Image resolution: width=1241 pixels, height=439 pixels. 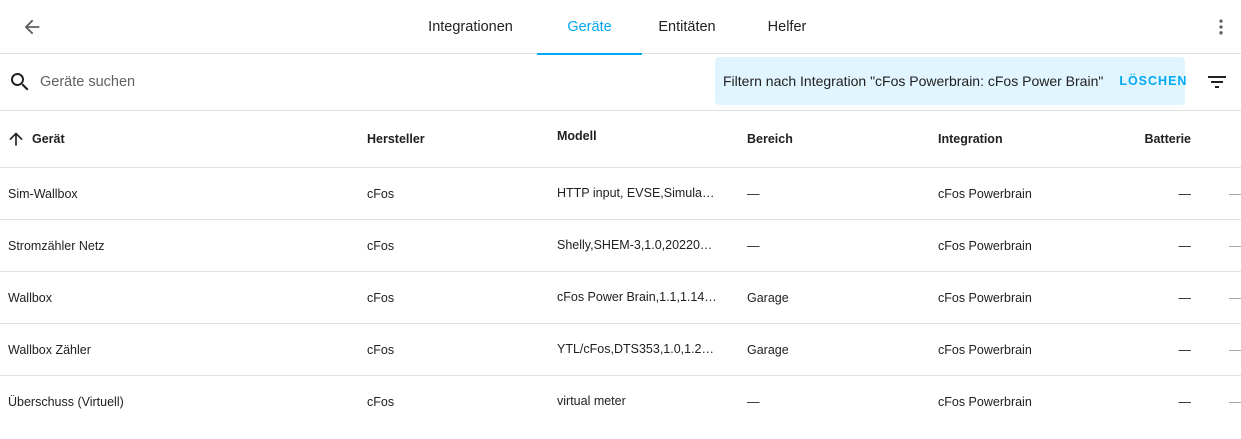 What do you see at coordinates (49, 349) in the screenshot?
I see `cell-device-name: Wallbox Zähler` at bounding box center [49, 349].